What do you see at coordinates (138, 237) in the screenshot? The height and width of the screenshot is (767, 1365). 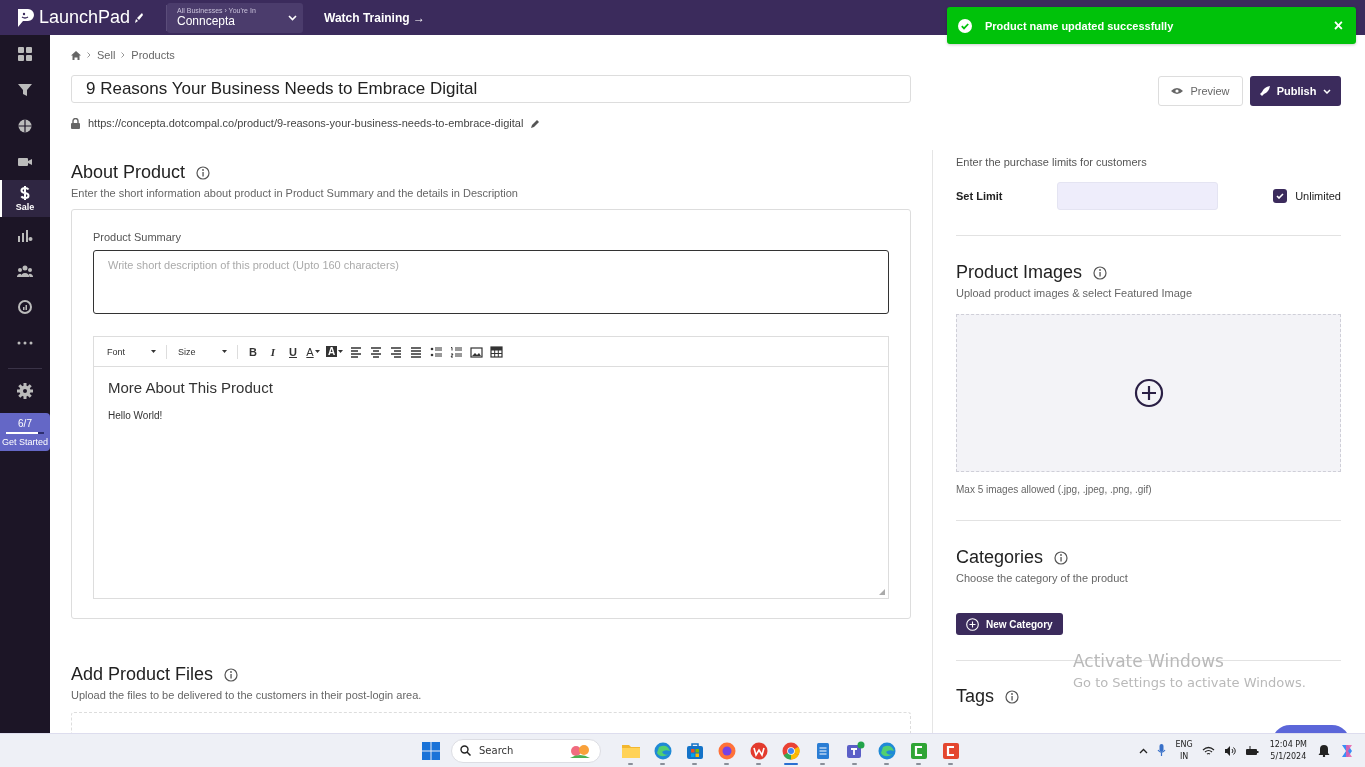 I see `field-label: Product Summary` at bounding box center [138, 237].